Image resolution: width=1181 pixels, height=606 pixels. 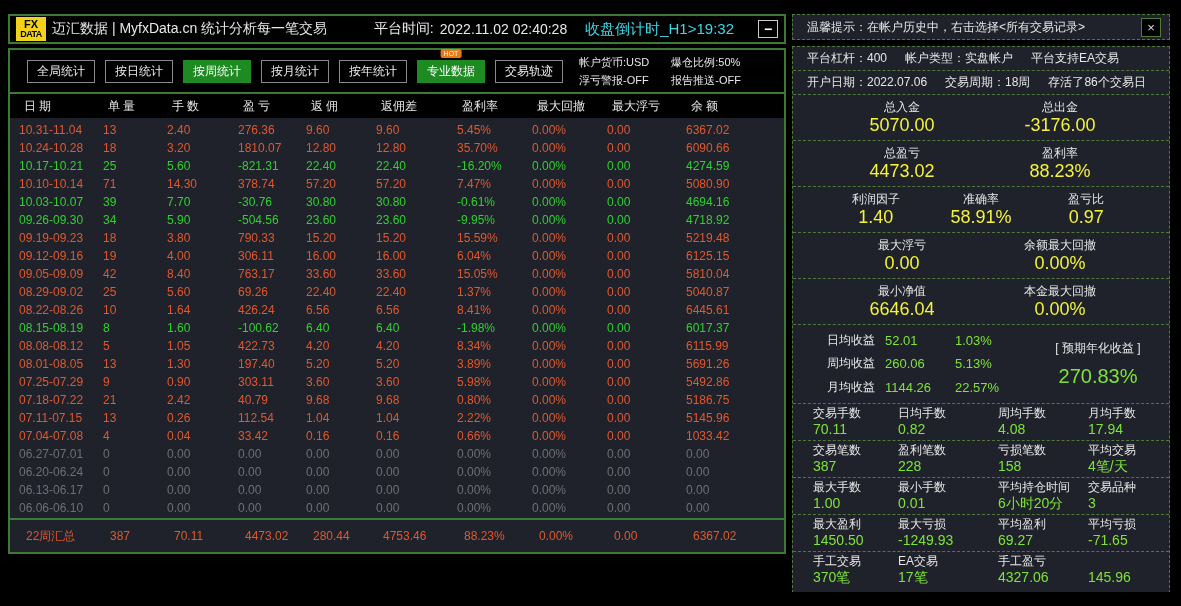 I want to click on stat-value: 5070.00, so click(x=902, y=126).